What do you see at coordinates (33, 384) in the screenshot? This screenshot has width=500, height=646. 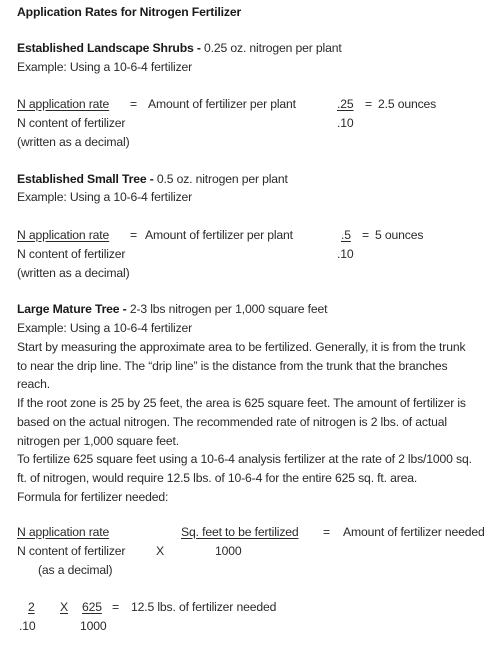 I see `paragraph-line: reach.` at bounding box center [33, 384].